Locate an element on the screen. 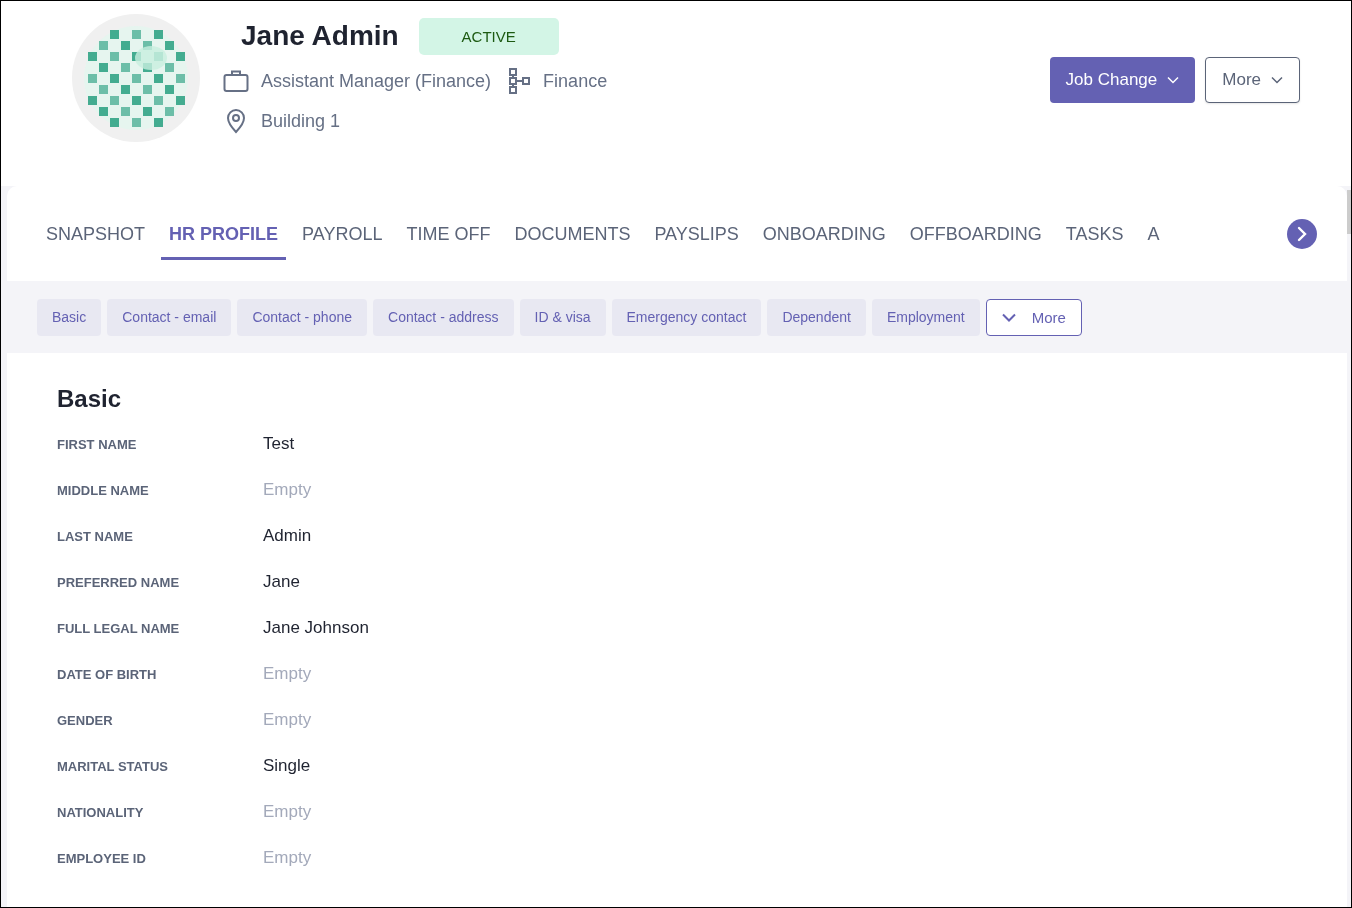  tab: OFFBOARDING is located at coordinates (975, 233).